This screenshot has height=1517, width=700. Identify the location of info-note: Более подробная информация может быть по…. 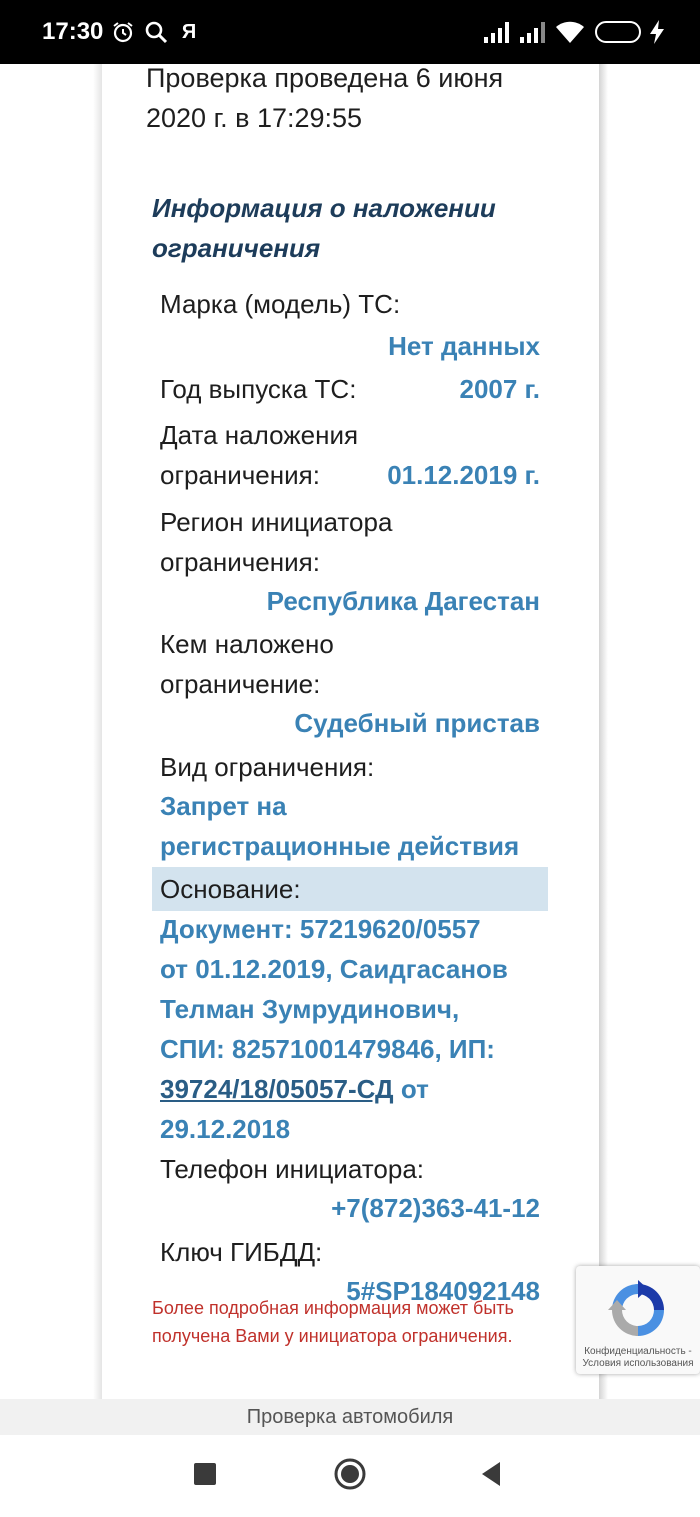
(333, 1322).